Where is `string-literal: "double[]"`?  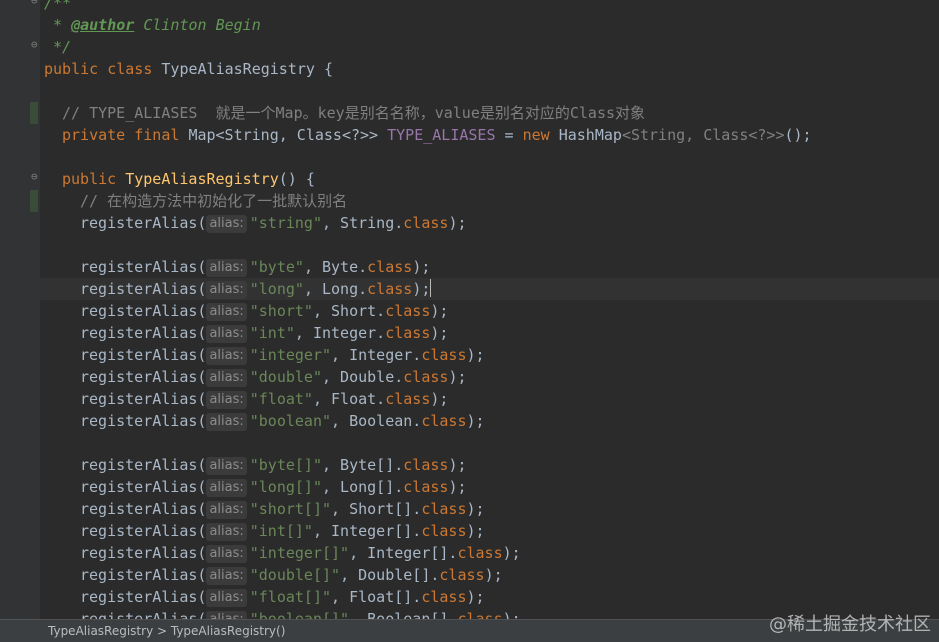 string-literal: "double[]" is located at coordinates (295, 575).